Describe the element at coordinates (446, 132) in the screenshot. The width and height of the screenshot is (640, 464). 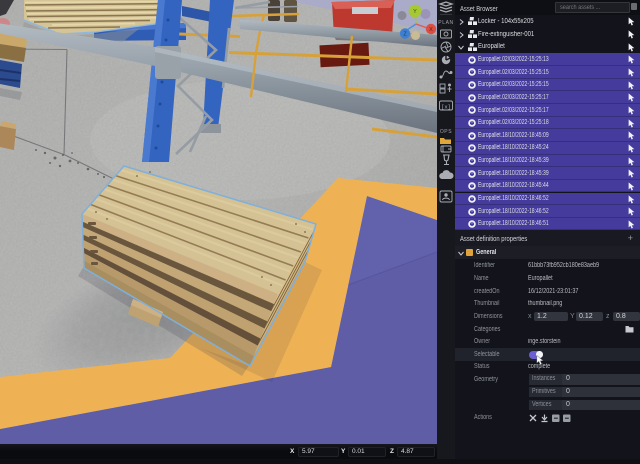
I see `svg-text: OPS` at that location.